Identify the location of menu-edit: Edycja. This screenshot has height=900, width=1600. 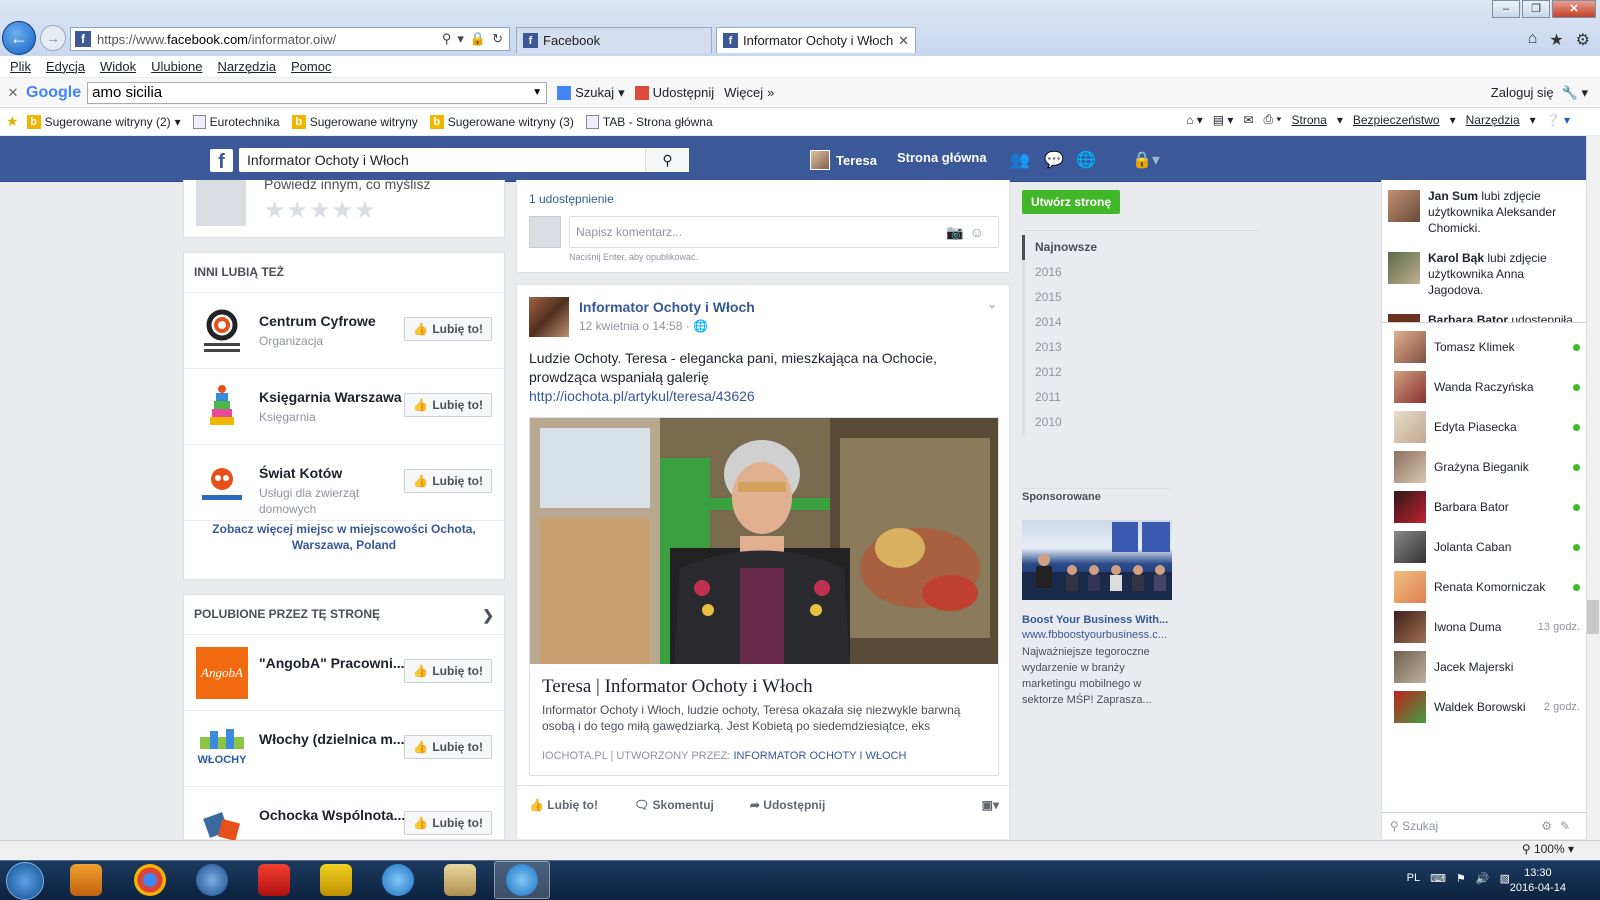
(65, 66).